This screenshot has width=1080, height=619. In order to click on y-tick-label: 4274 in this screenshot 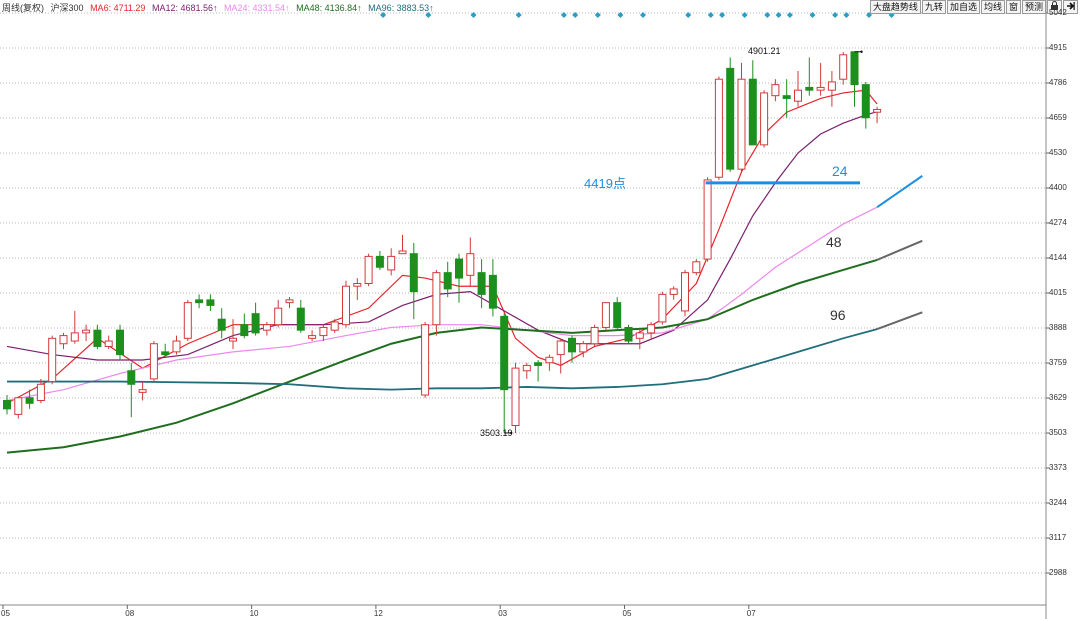, I will do `click(1058, 222)`.